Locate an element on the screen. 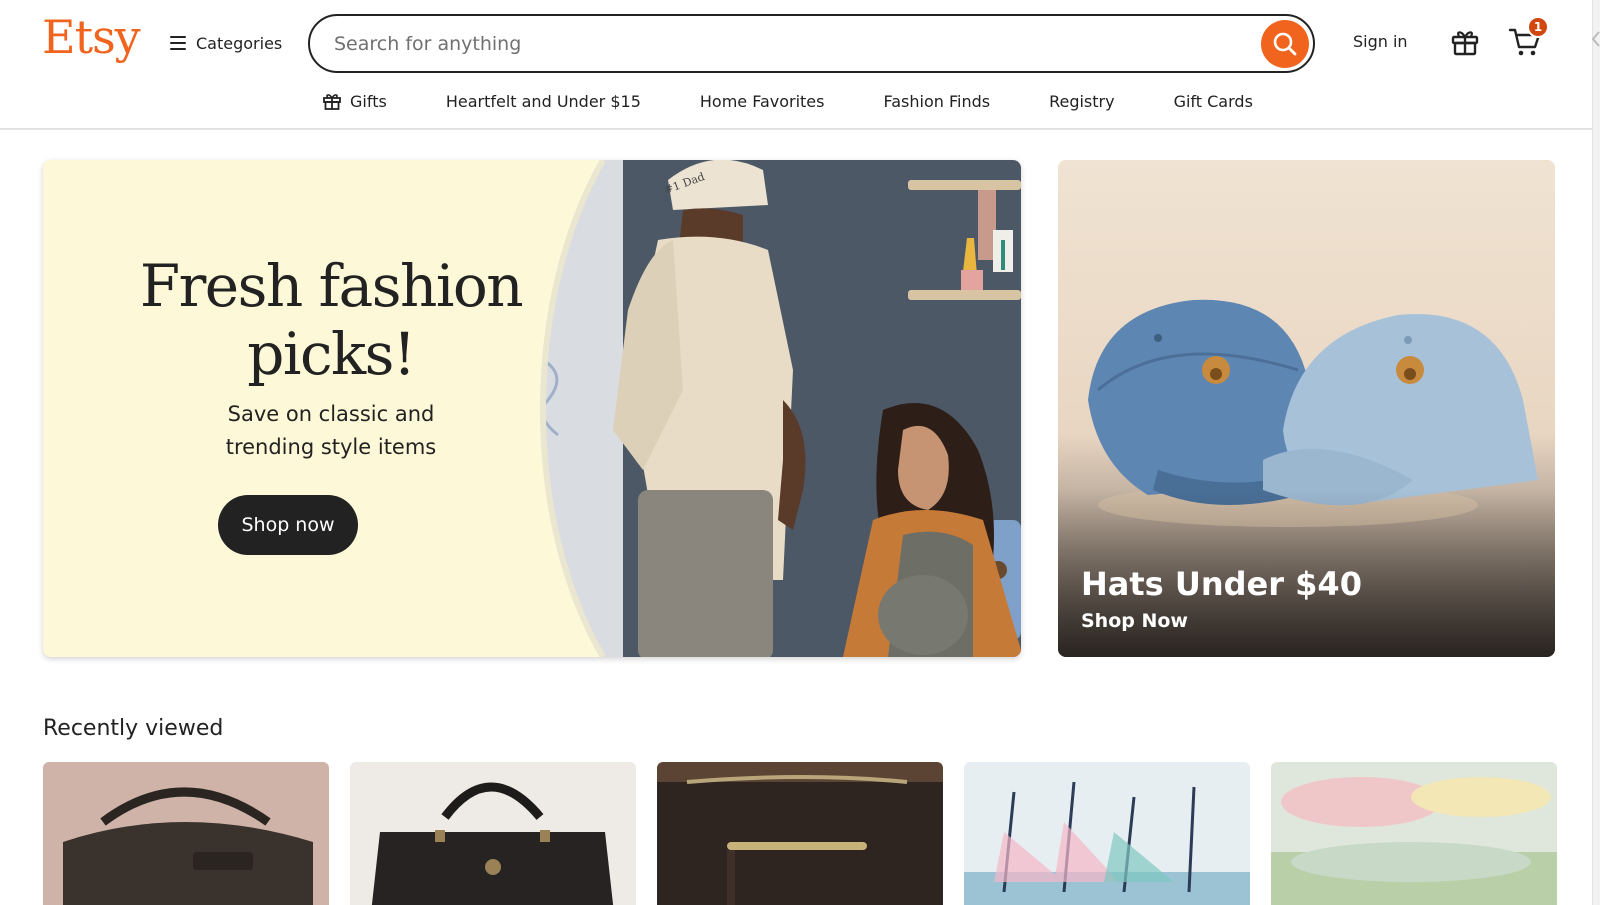 The height and width of the screenshot is (905, 1600). hero-title-line: picks! is located at coordinates (331, 354).